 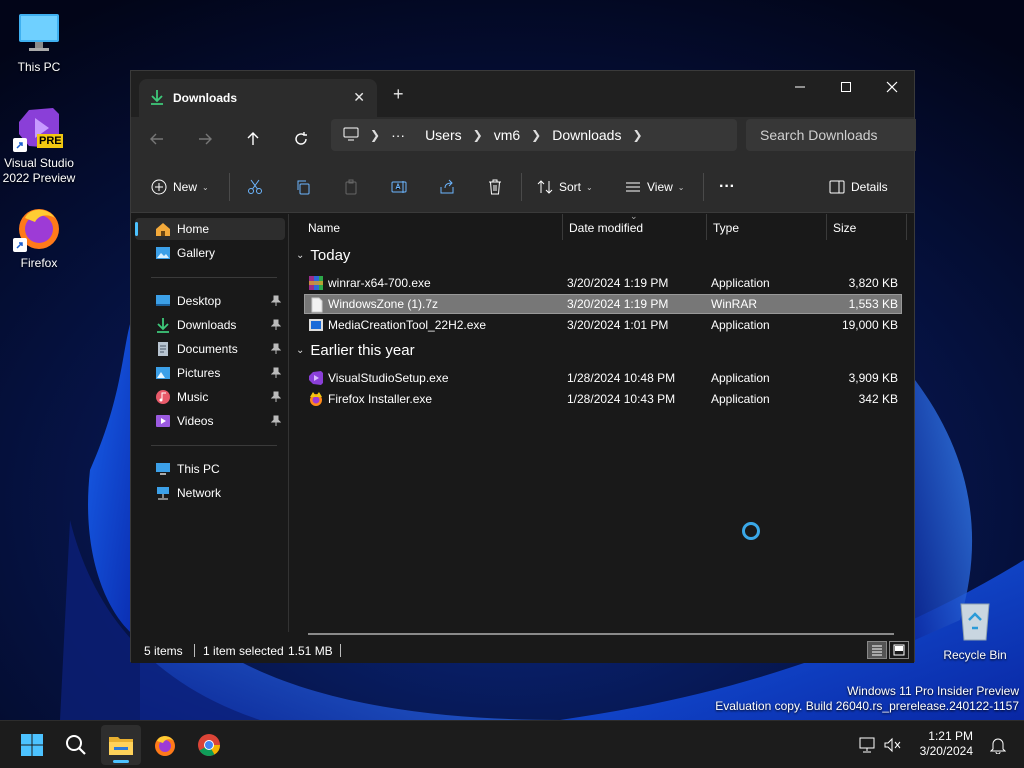 What do you see at coordinates (606, 228) in the screenshot?
I see `column-header-date-modified: Date modified` at bounding box center [606, 228].